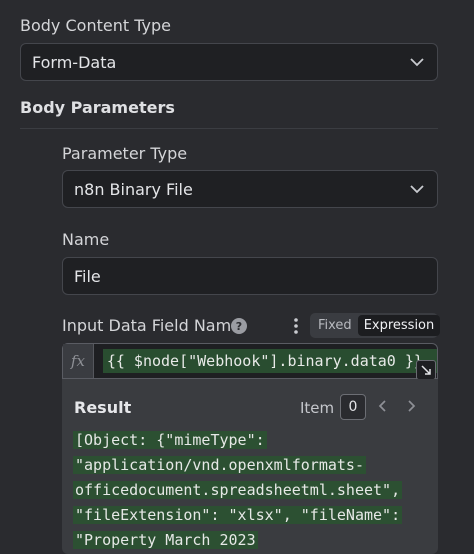  Describe the element at coordinates (78, 361) in the screenshot. I see `fx-icon: fx` at that location.